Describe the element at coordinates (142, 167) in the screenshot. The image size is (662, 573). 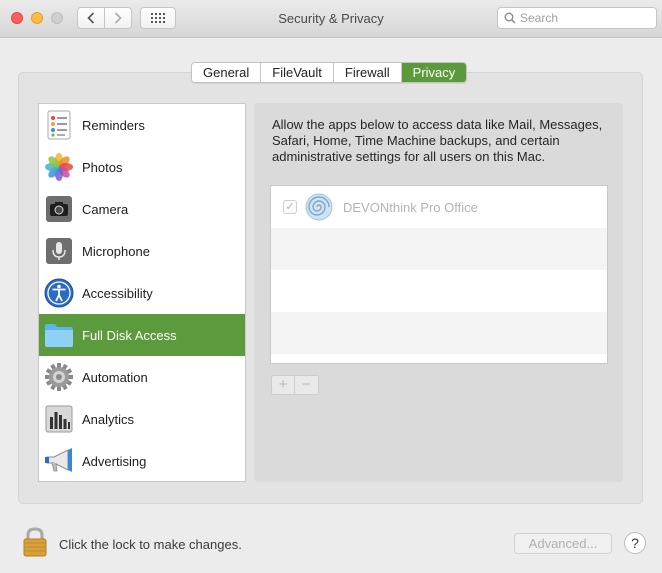
I see `sidebar-item-photos: Photos` at that location.